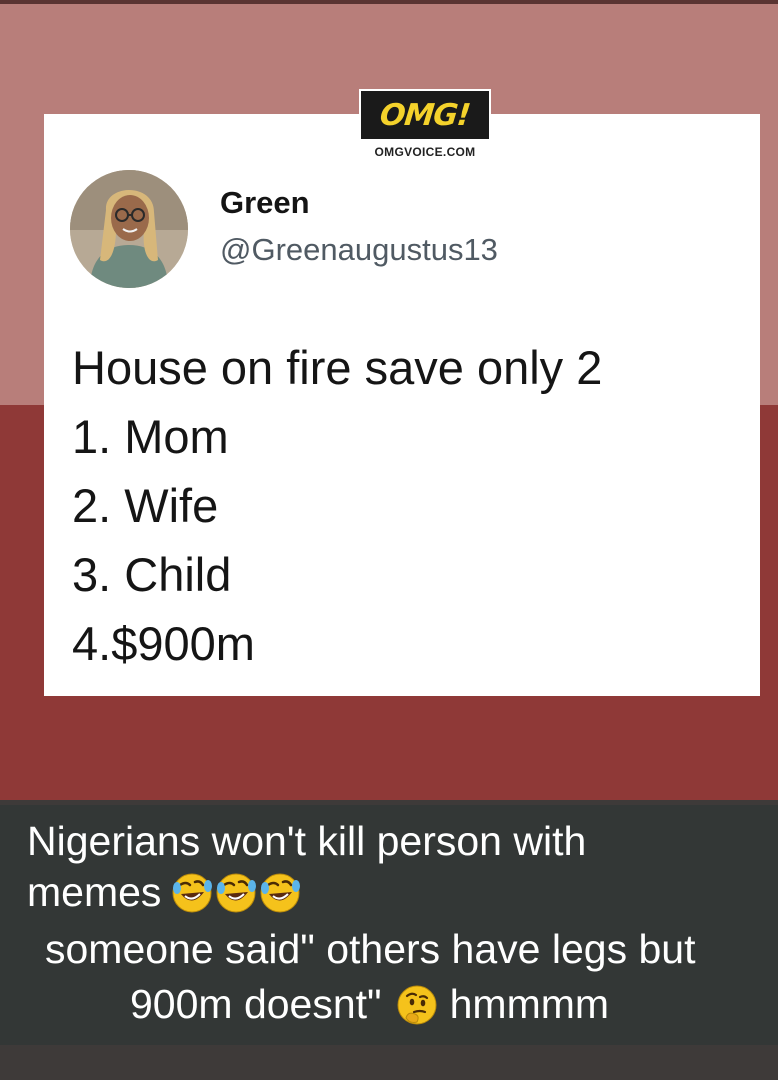  I want to click on caption-text-2: memes, so click(94, 892).